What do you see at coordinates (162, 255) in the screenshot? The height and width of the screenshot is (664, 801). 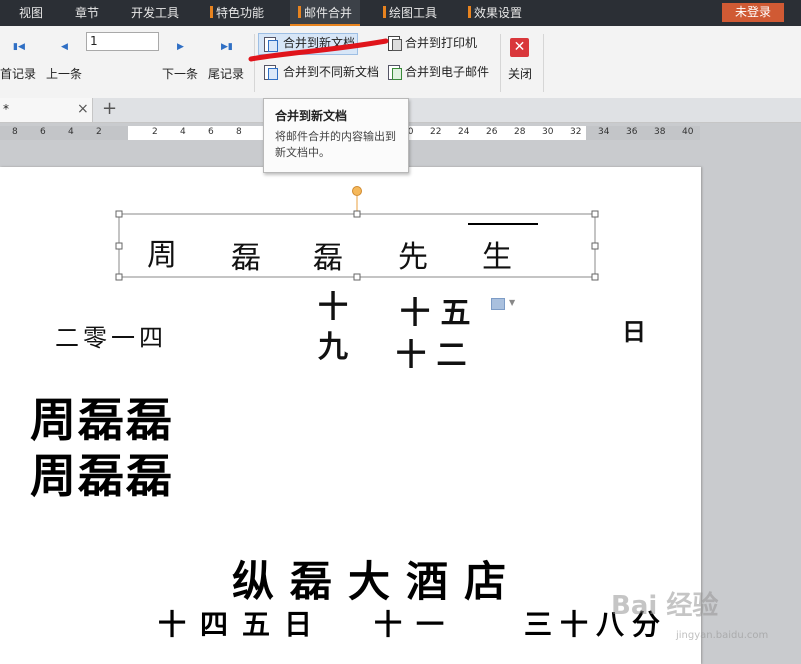 I see `header-char: 周` at bounding box center [162, 255].